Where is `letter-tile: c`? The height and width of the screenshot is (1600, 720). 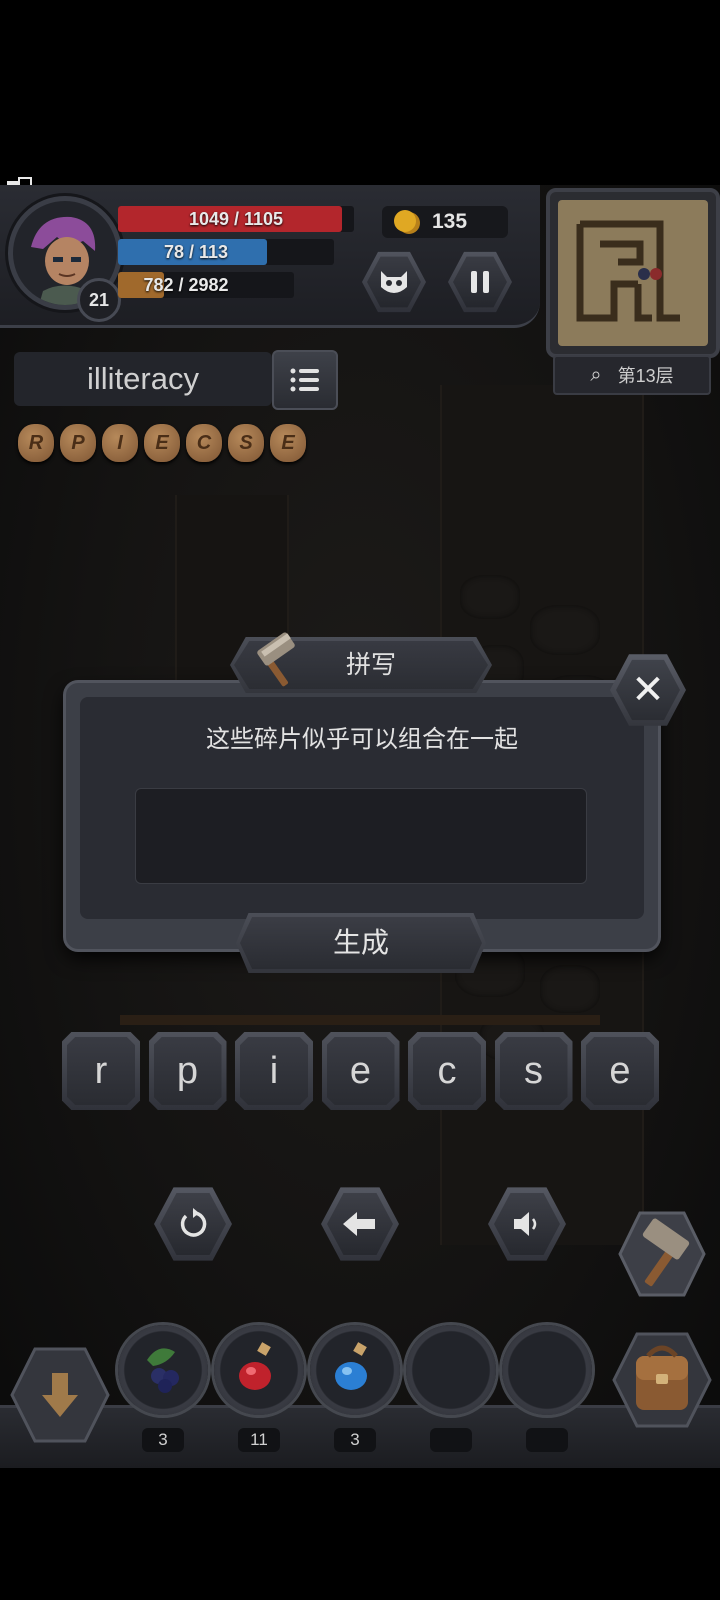
letter-tile: c is located at coordinates (447, 1071).